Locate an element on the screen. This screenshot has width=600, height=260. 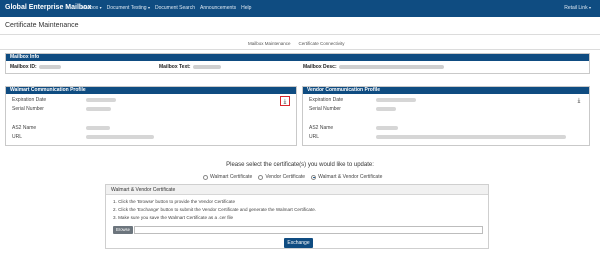
radio-walmart-certificate: Walmart Certificate is located at coordinates (227, 177).